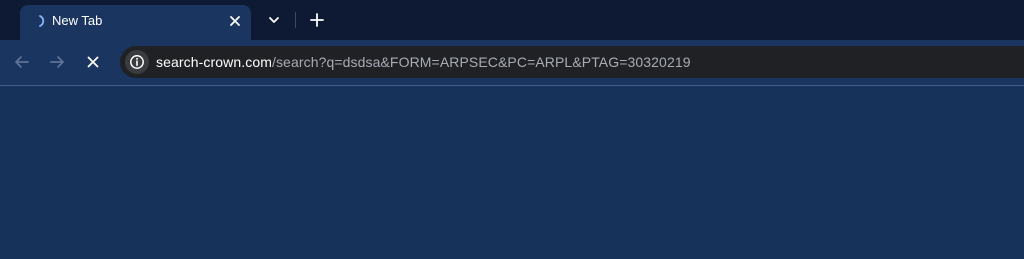 This screenshot has width=1024, height=259. I want to click on stop-icon, so click(93, 62).